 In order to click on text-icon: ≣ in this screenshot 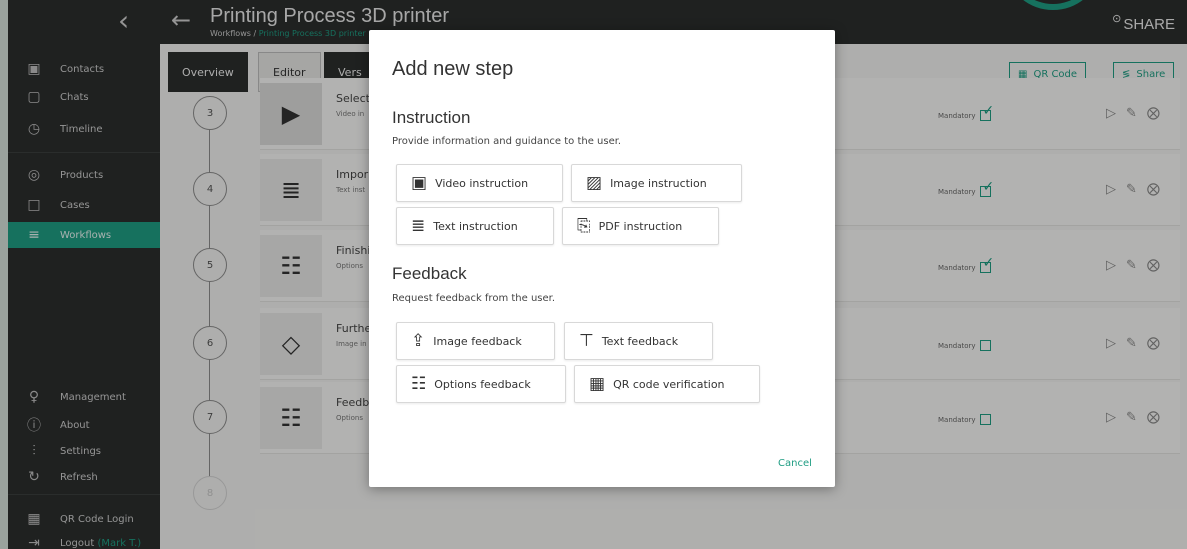, I will do `click(418, 226)`.